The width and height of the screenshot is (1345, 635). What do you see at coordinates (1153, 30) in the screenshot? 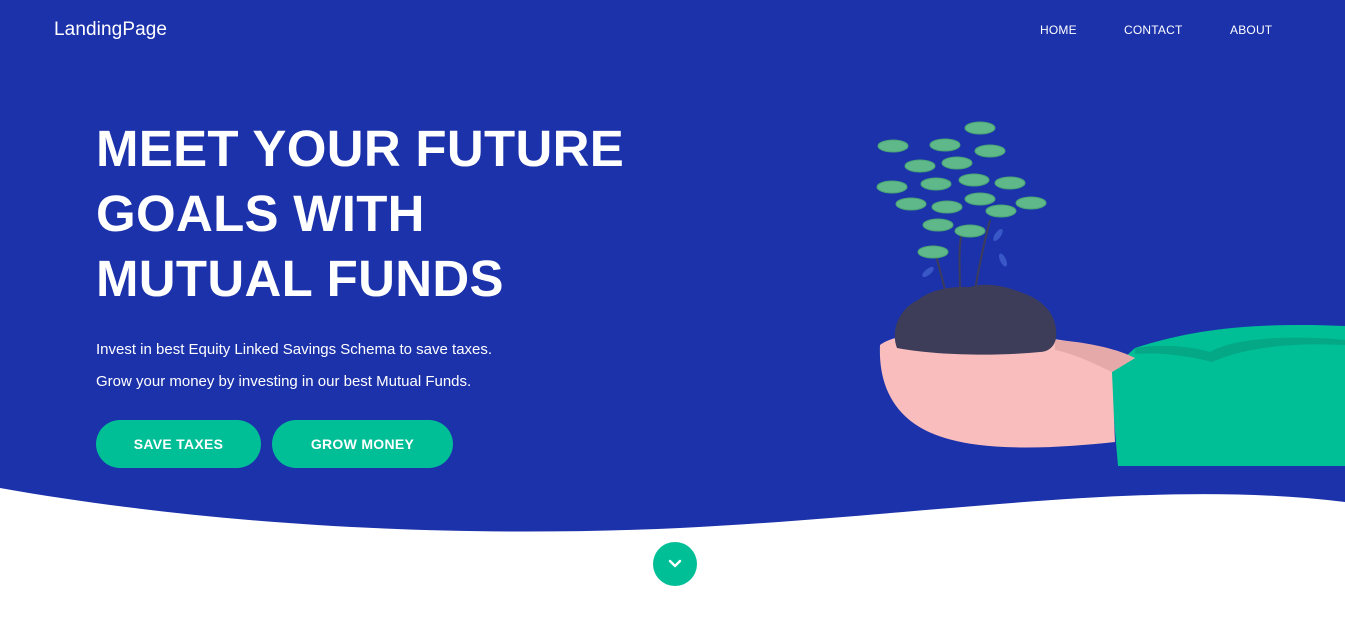
I see `nav-link-contact: CONTACT` at bounding box center [1153, 30].